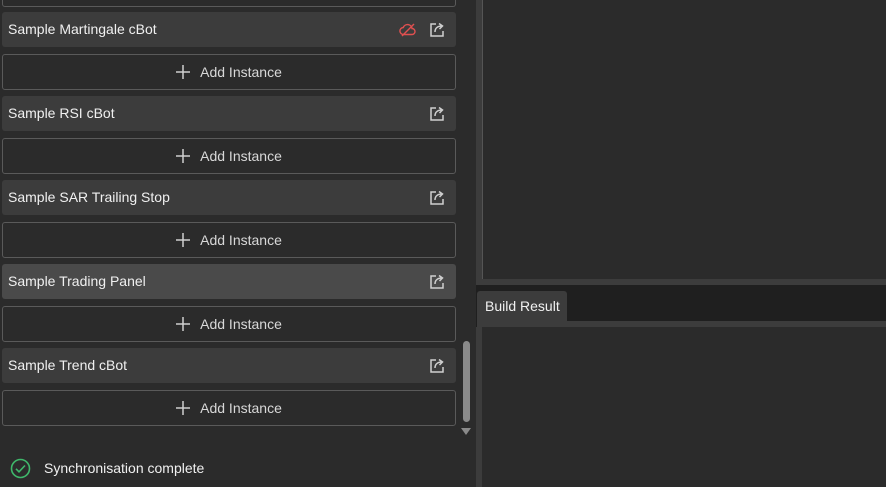 This screenshot has width=886, height=487. I want to click on bot-row-martingale: Sample Martingale cBot, so click(229, 29).